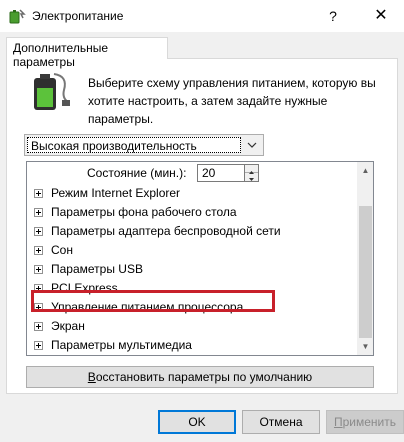 The image size is (404, 442). Describe the element at coordinates (144, 212) in the screenshot. I see `tree-item-label: Параметры фона рабочего стола` at that location.